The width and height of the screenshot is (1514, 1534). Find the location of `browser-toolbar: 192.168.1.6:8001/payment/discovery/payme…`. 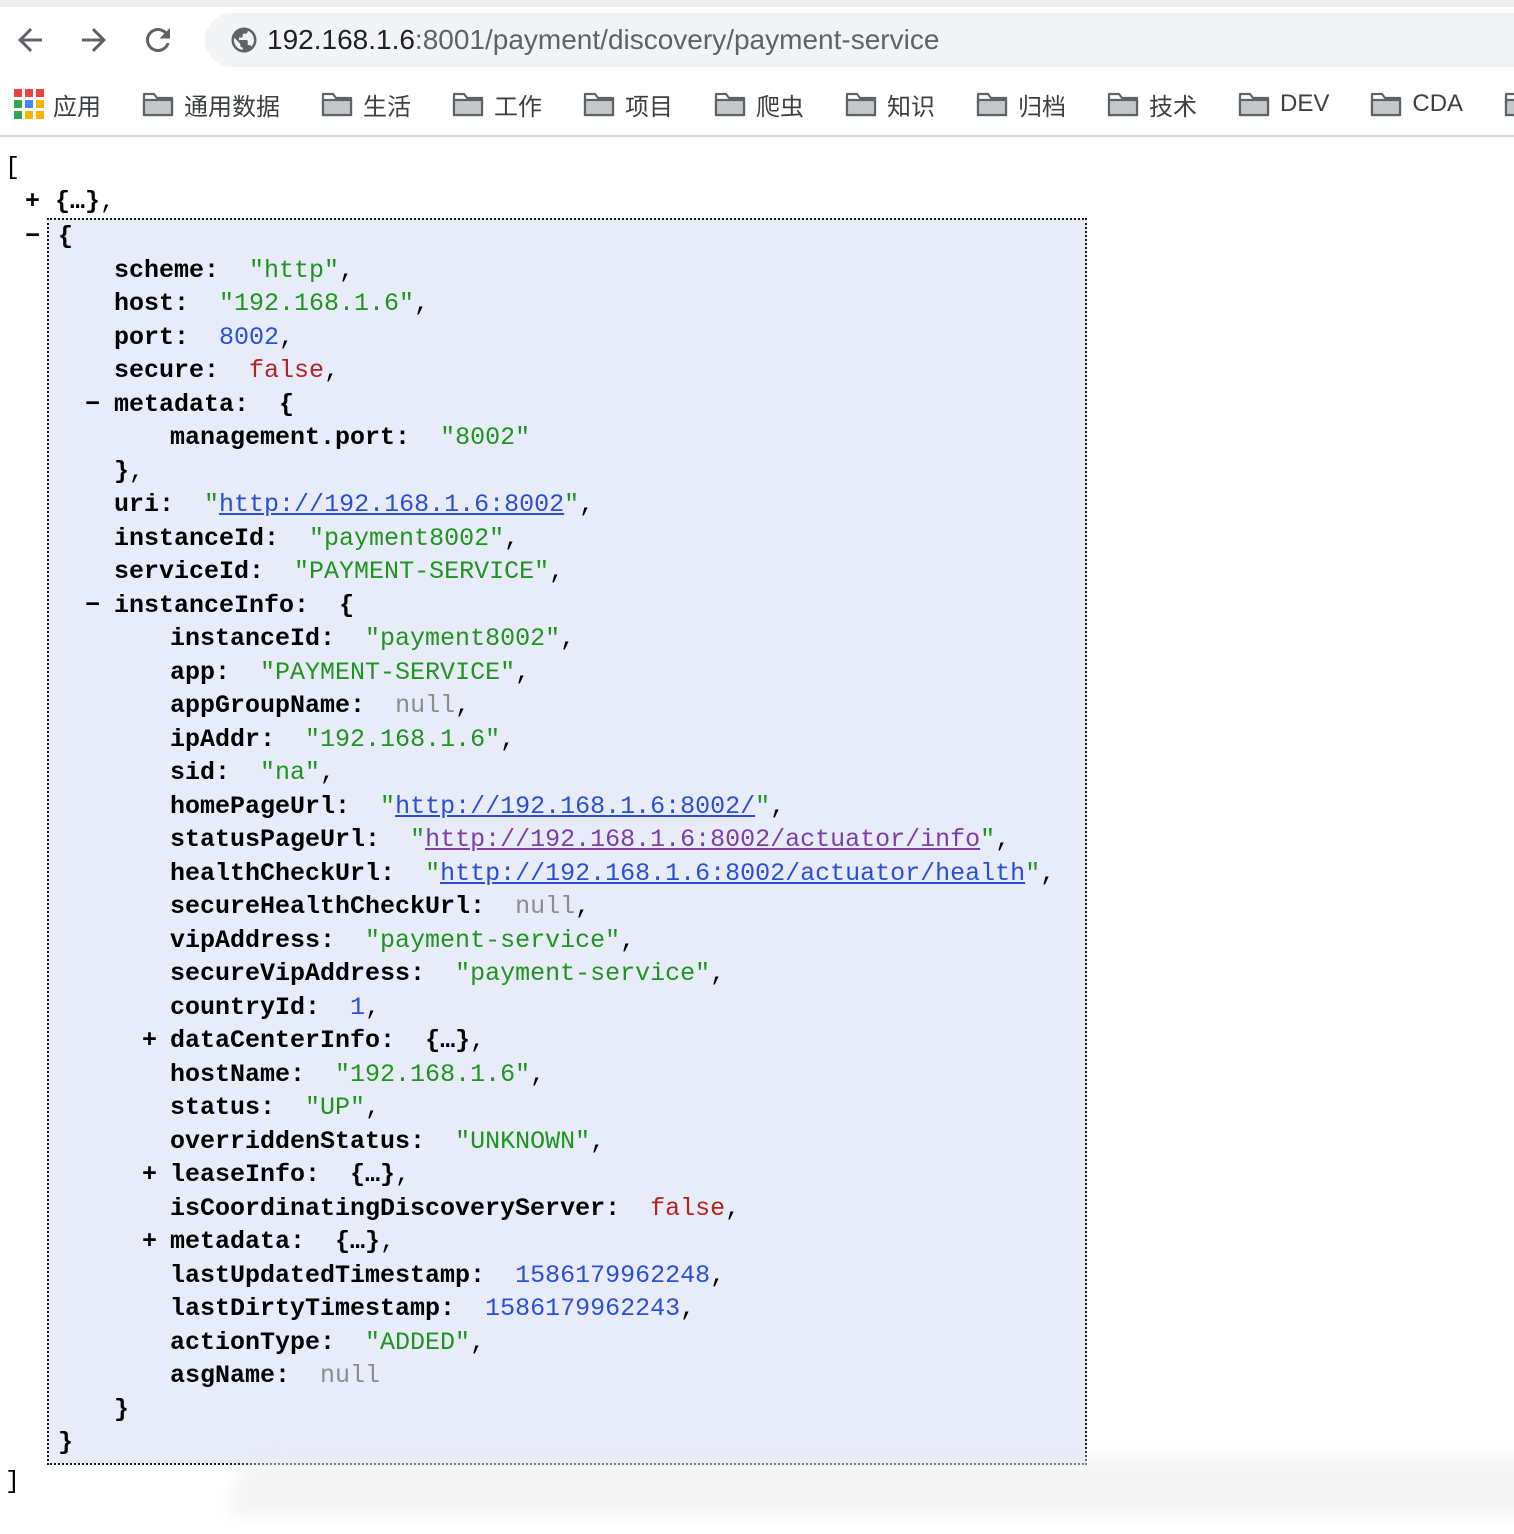

browser-toolbar: 192.168.1.6:8001/payment/discovery/payme… is located at coordinates (757, 40).